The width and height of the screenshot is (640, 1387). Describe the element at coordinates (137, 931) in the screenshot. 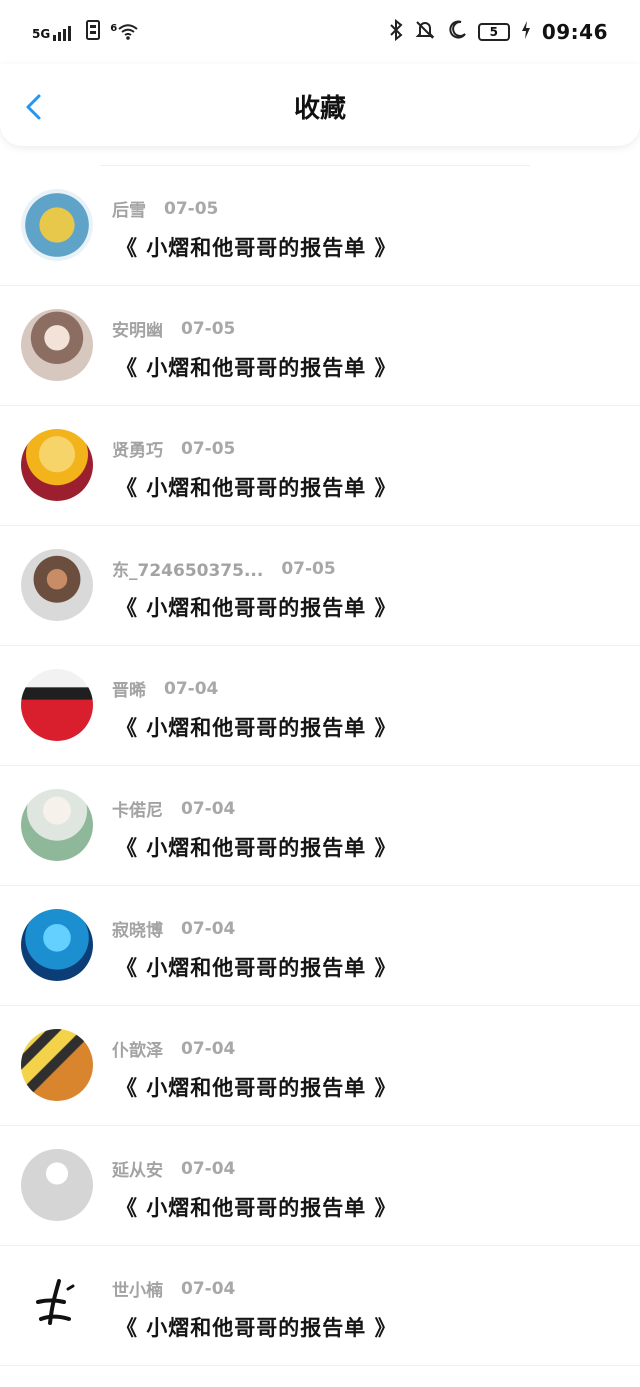

I see `sender-name: 寂晓博` at that location.